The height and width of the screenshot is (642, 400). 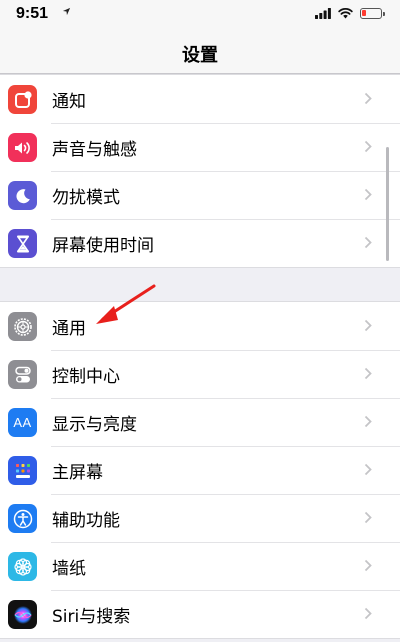 I want to click on accessibility-icon, so click(x=22, y=518).